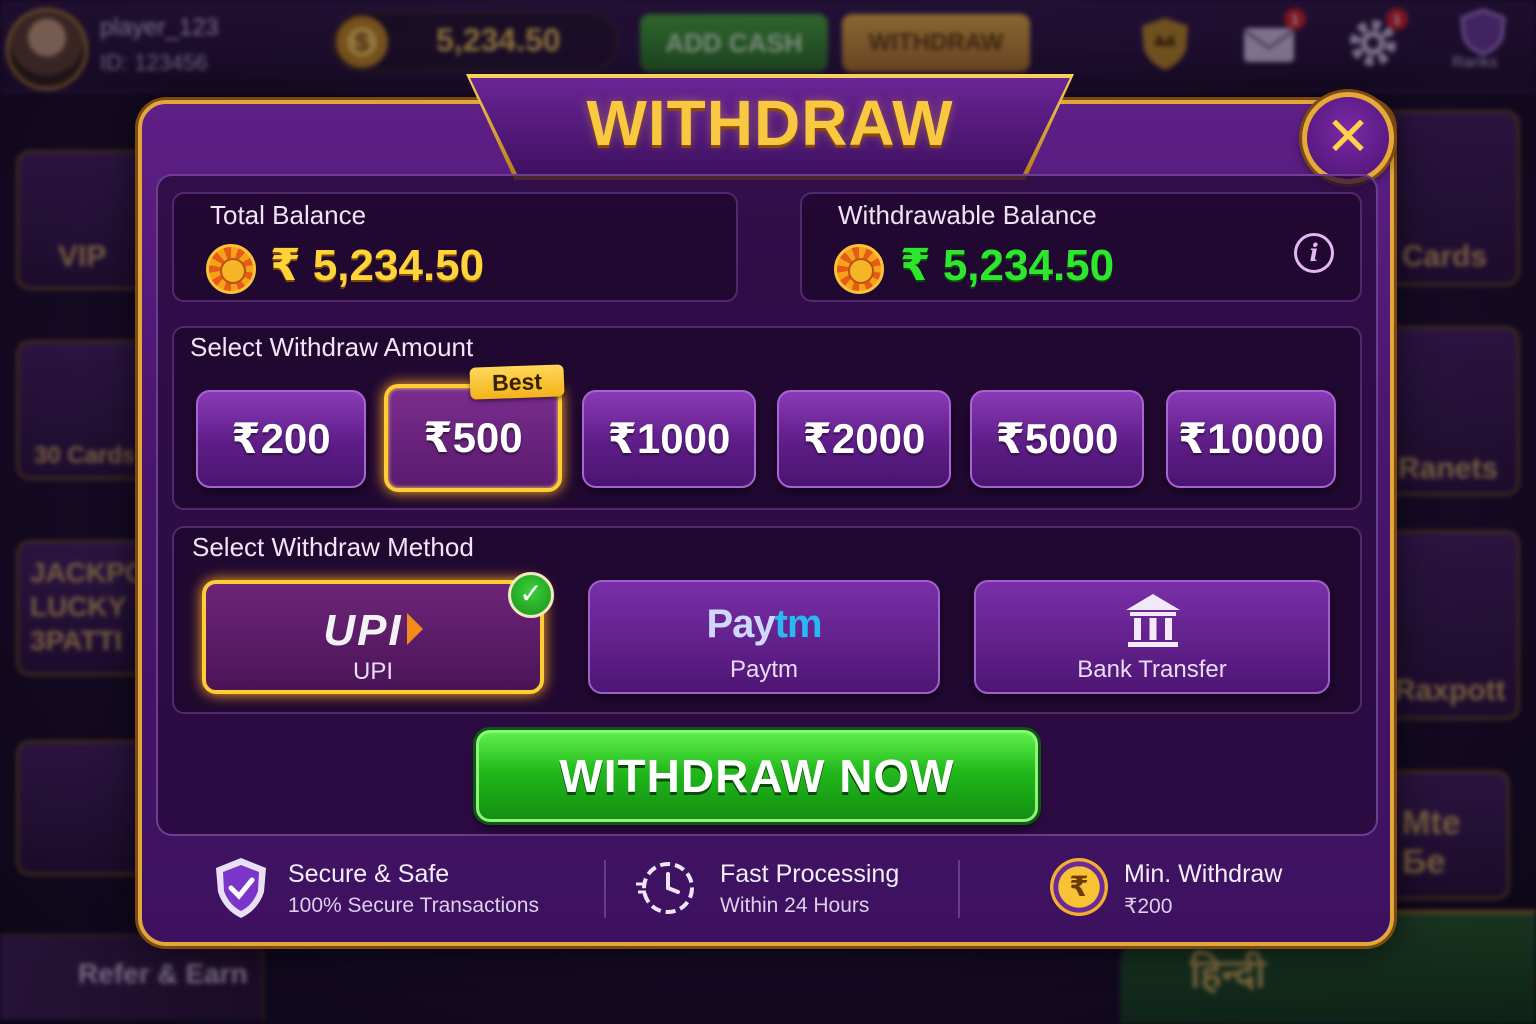  Describe the element at coordinates (159, 27) in the screenshot. I see `player-name: player_123` at that location.